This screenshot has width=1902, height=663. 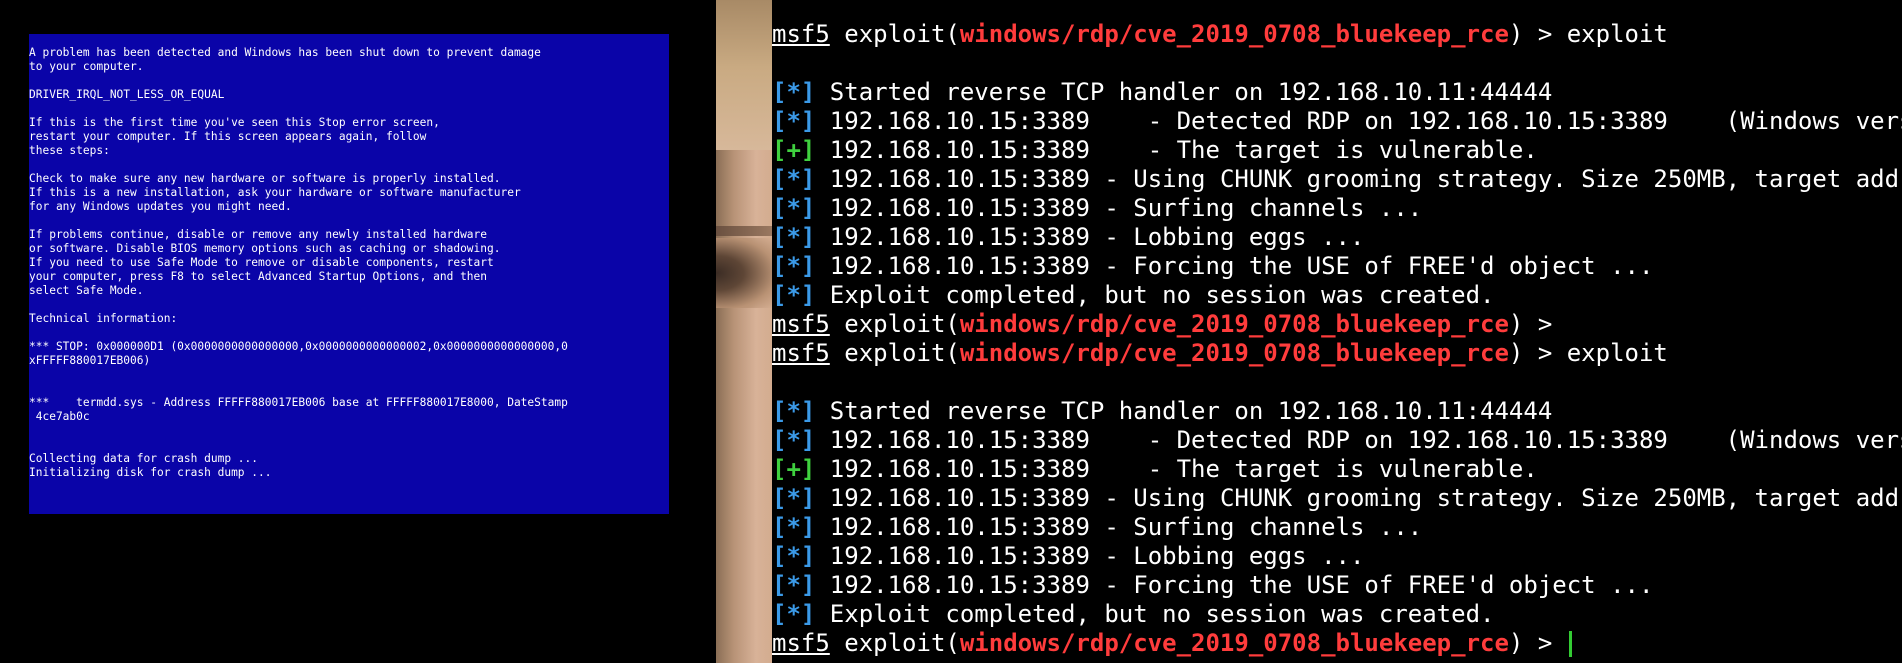 I want to click on photo-strip, so click(x=744, y=331).